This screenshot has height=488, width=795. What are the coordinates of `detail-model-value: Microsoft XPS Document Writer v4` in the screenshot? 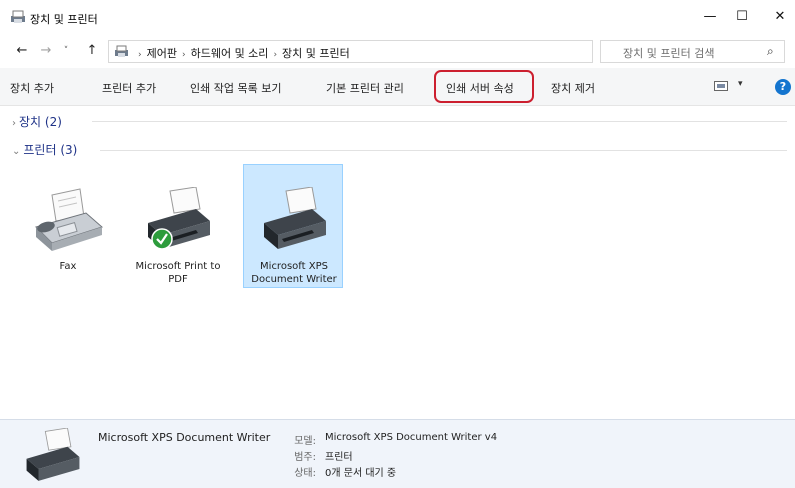 It's located at (411, 437).